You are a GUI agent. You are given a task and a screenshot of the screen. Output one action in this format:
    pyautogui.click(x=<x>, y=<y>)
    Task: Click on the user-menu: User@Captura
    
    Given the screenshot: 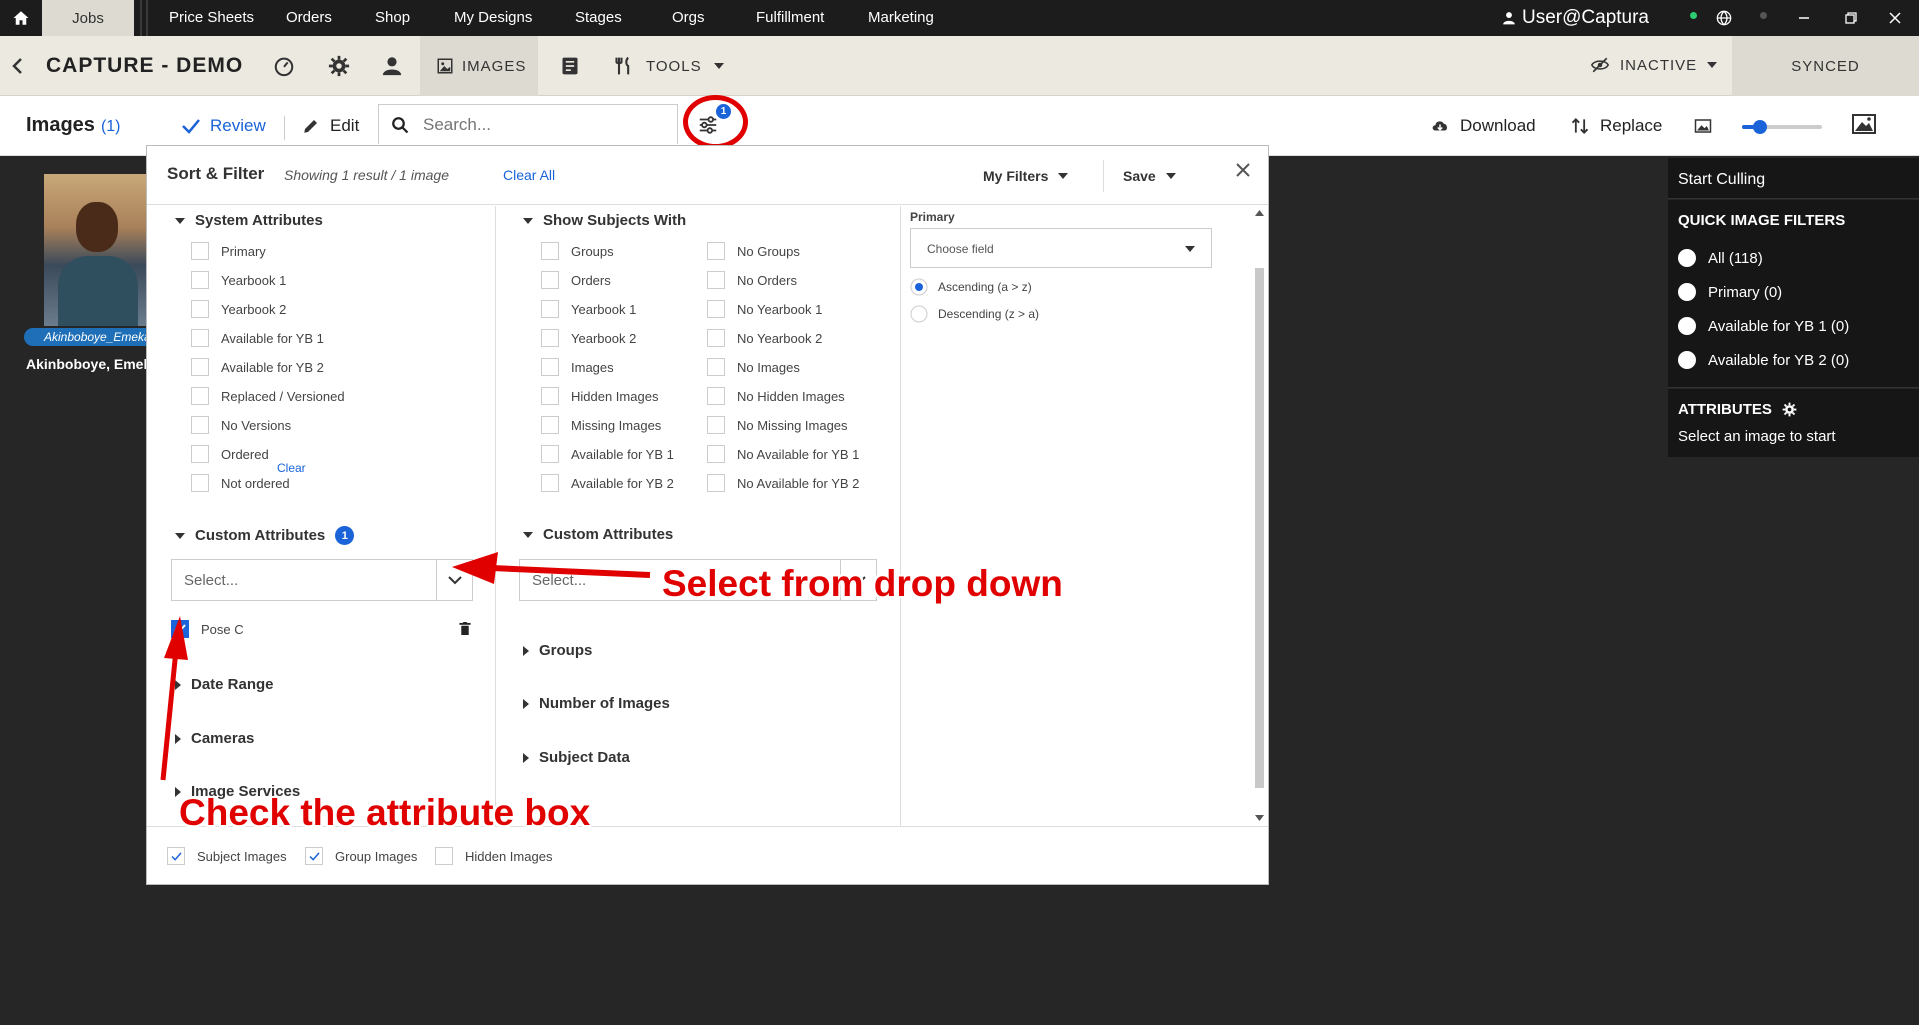 What is the action you would take?
    pyautogui.click(x=1575, y=18)
    